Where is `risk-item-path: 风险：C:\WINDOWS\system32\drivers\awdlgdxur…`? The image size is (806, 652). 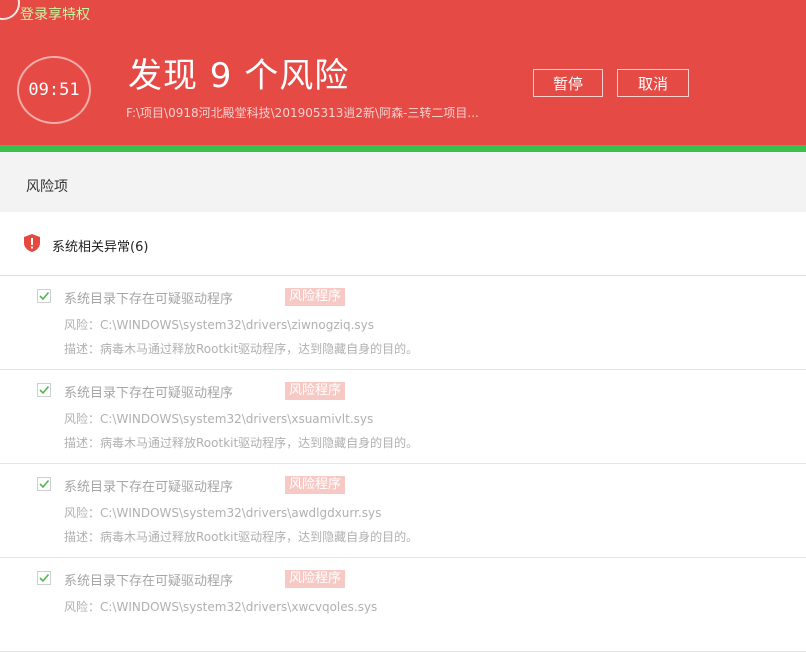 risk-item-path: 风险：C:\WINDOWS\system32\drivers\awdlgdxur… is located at coordinates (223, 513).